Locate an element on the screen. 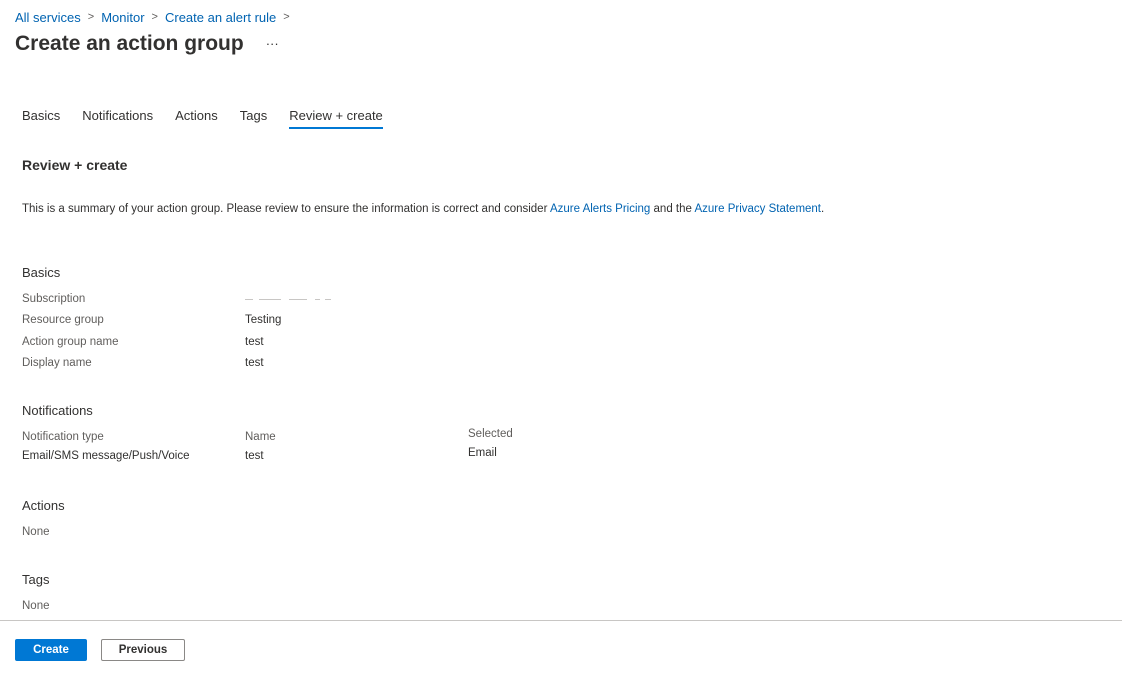  tab-actions: Actions is located at coordinates (196, 118).